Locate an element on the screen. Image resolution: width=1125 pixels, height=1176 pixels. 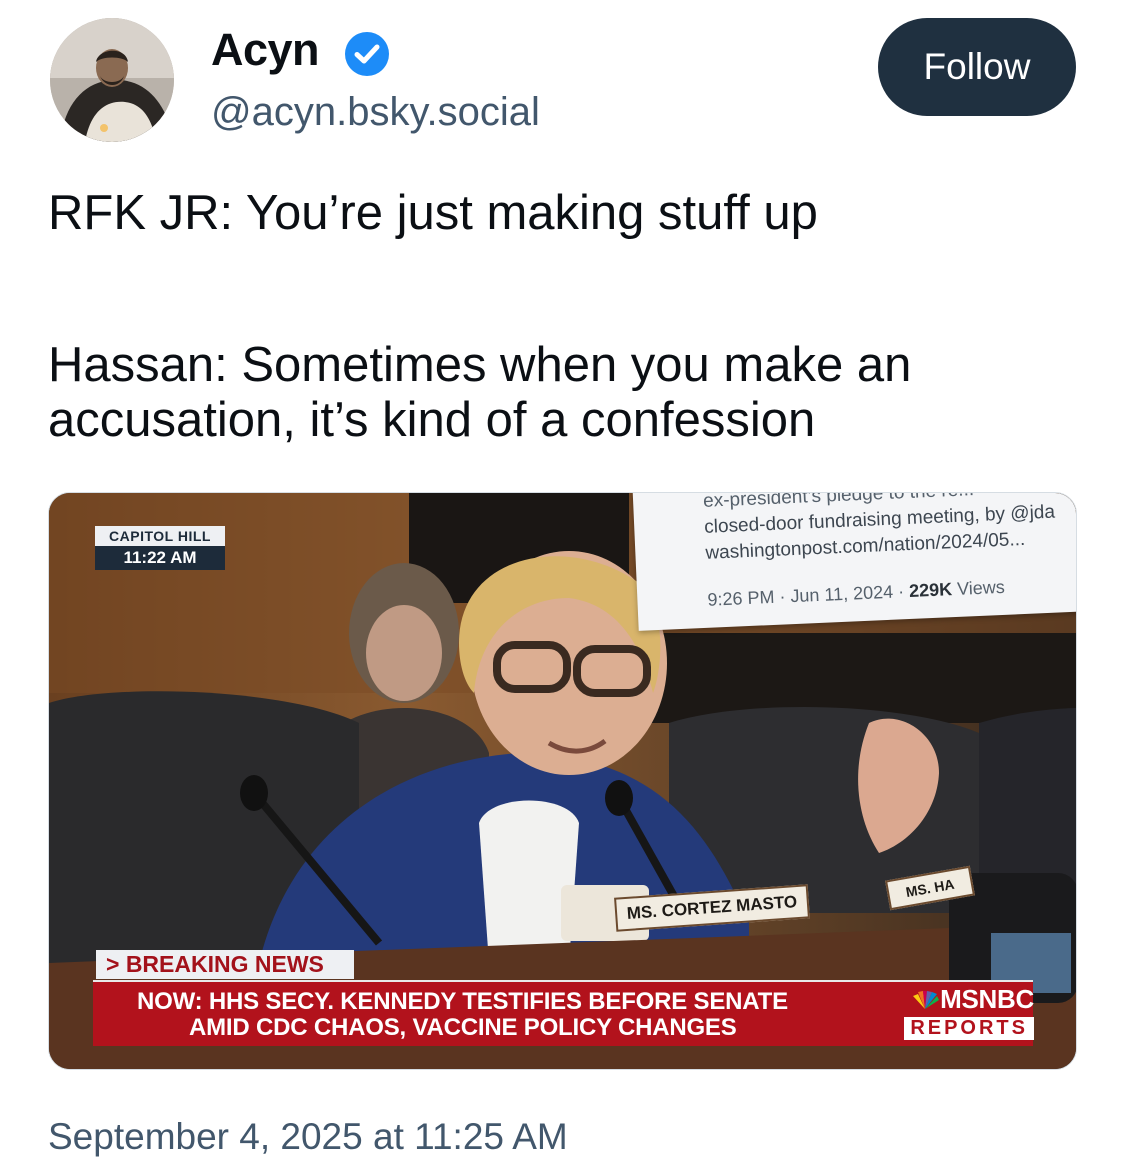
verified-badge-icon is located at coordinates (367, 54).